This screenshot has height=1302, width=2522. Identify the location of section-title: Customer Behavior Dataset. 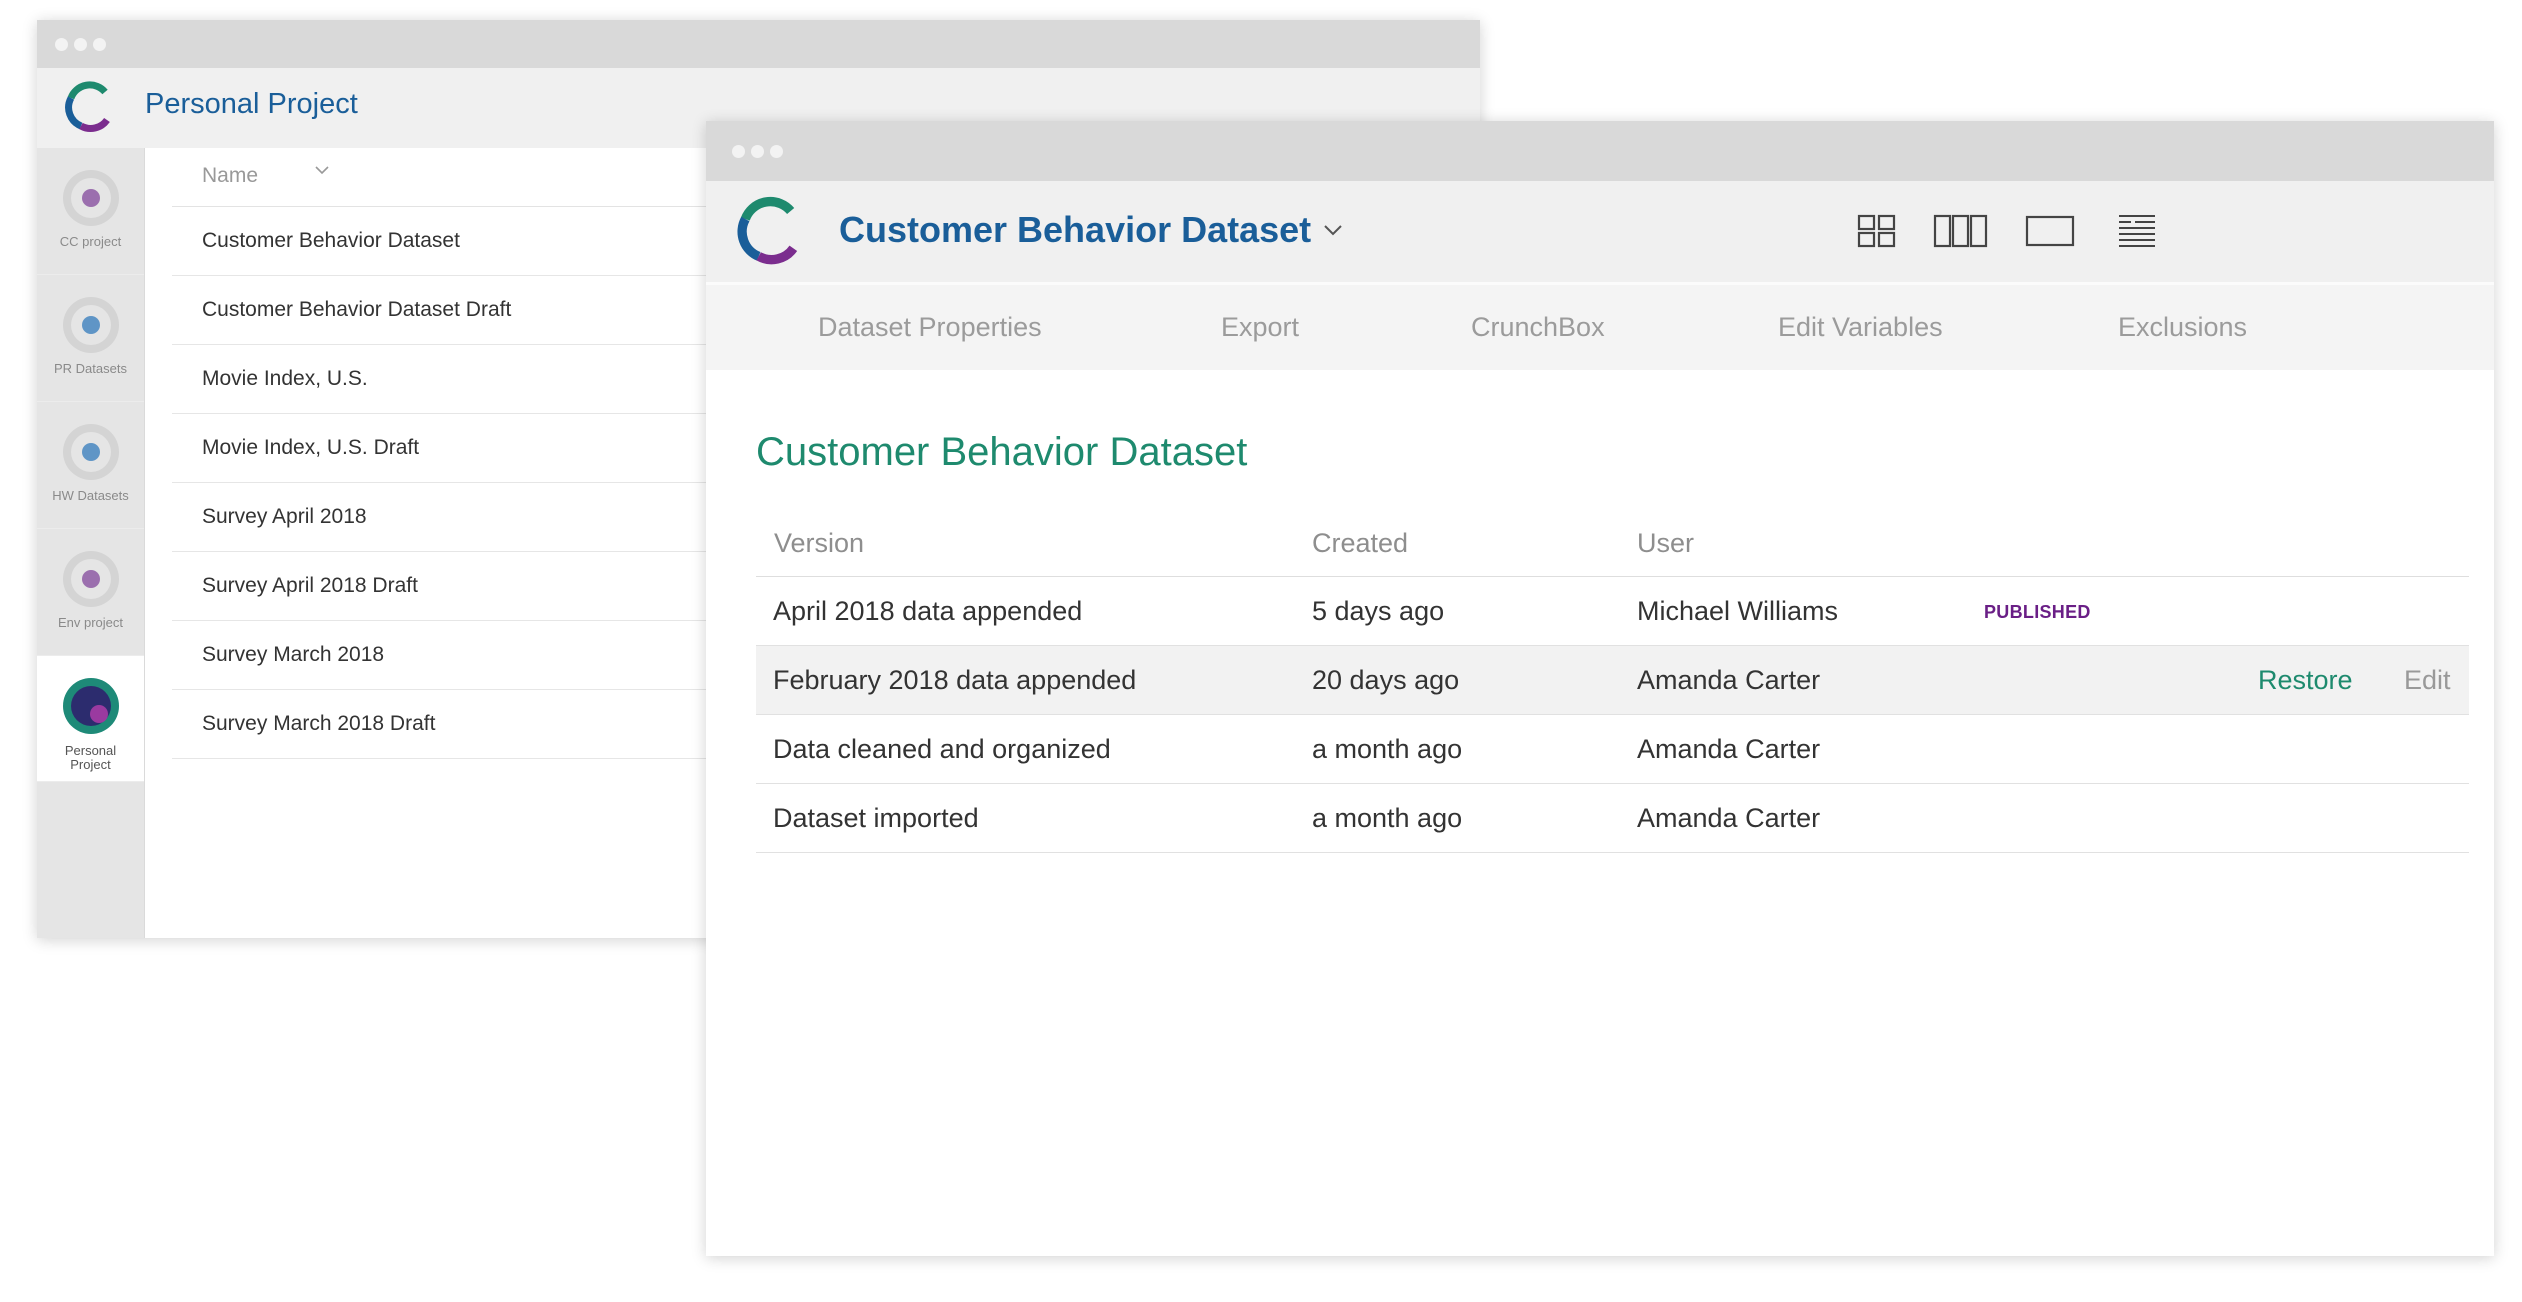
(1002, 452).